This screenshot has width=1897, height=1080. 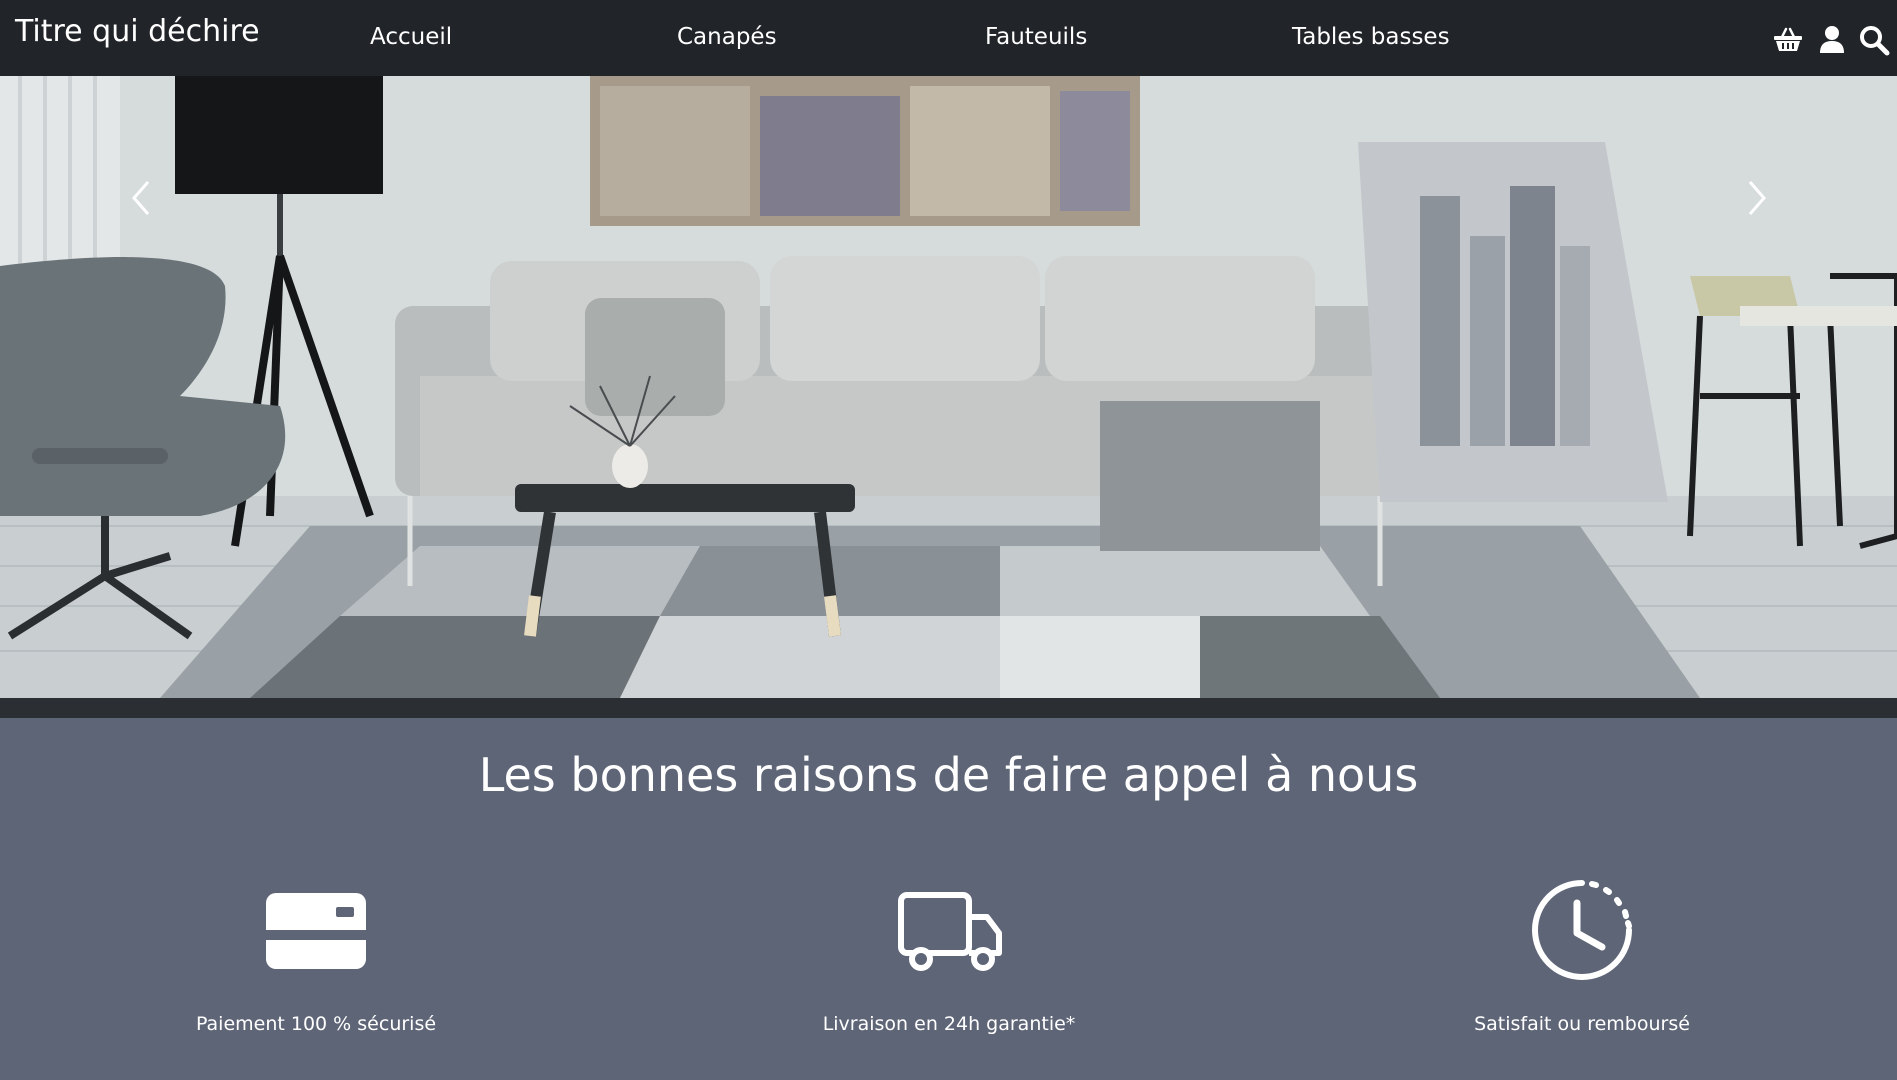 What do you see at coordinates (1371, 37) in the screenshot?
I see `nav-link-tables-basses: Tables basses` at bounding box center [1371, 37].